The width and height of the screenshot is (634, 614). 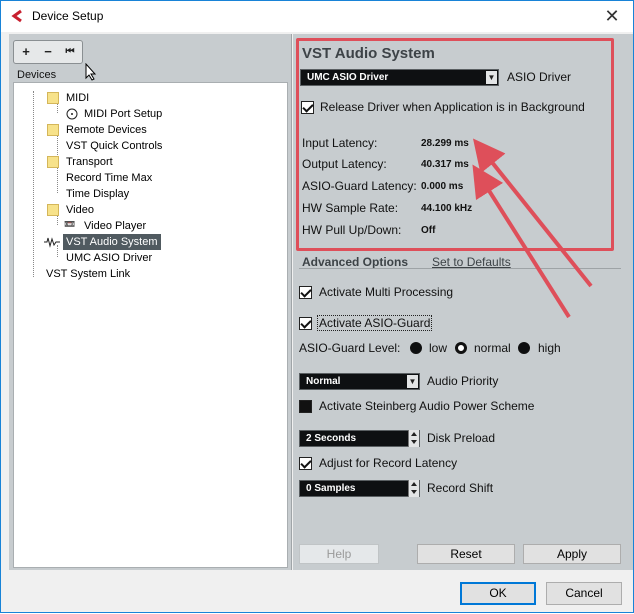 I want to click on disk-preload-label: Disk Preload, so click(x=461, y=438).